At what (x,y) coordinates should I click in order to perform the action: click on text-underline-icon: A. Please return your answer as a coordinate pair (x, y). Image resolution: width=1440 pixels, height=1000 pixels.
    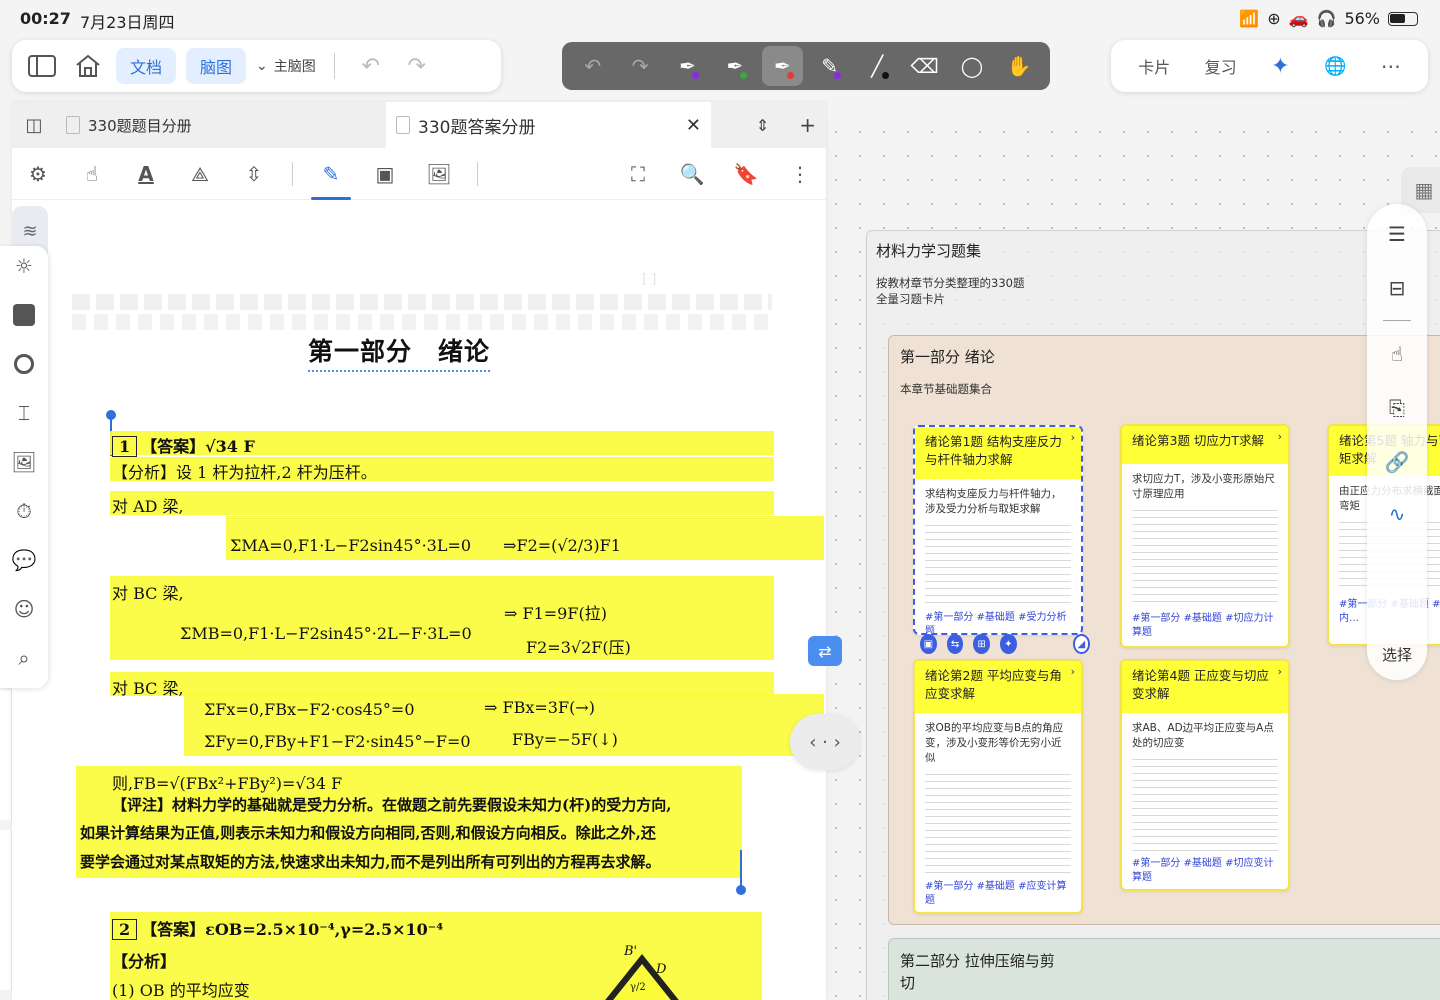
    Looking at the image, I should click on (146, 174).